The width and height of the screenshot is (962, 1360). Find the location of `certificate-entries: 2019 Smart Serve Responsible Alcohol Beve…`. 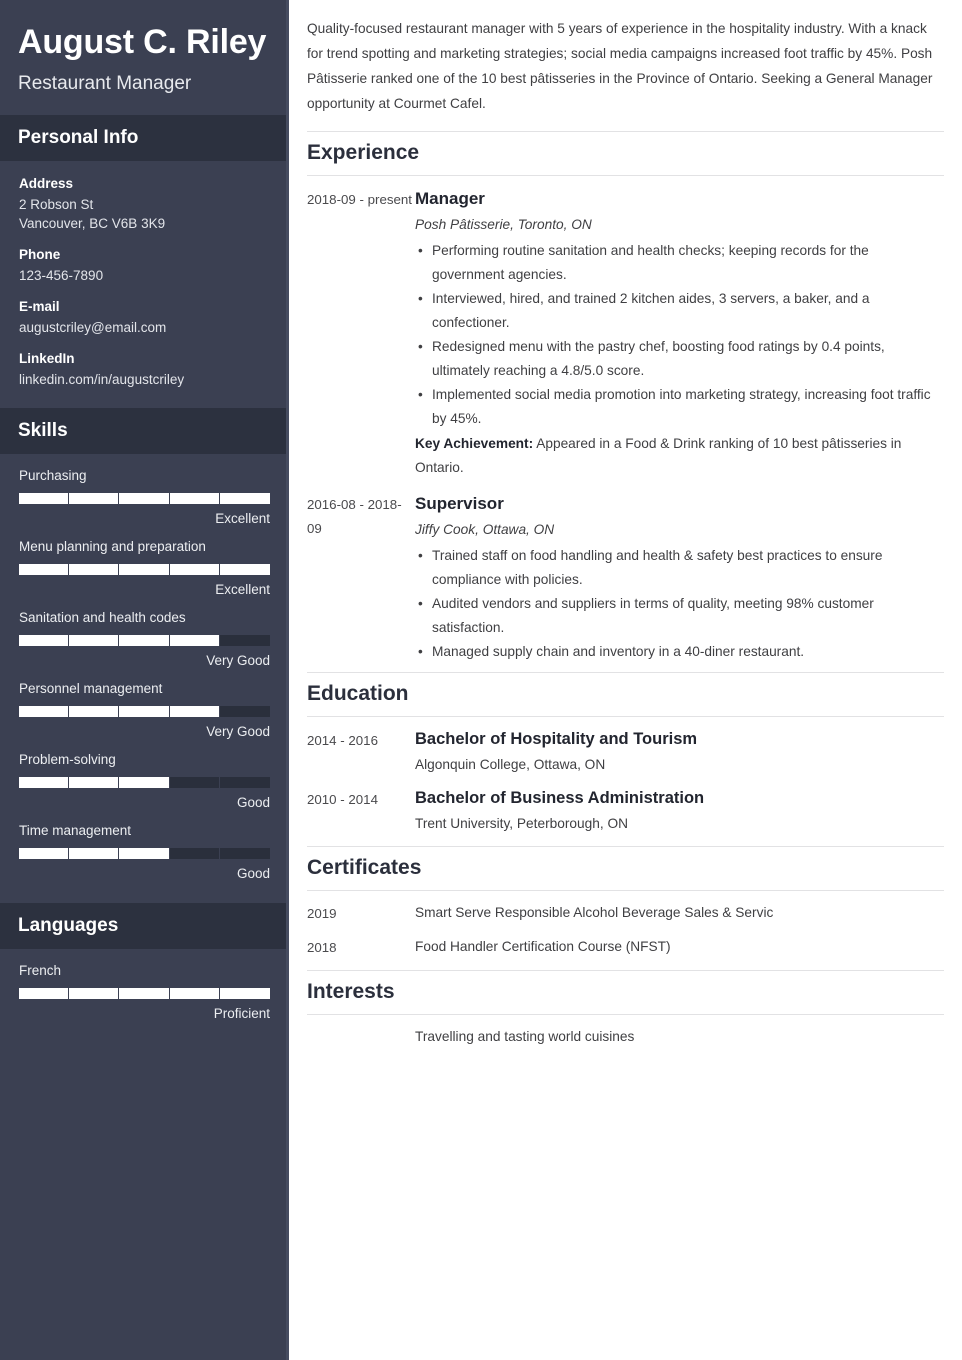

certificate-entries: 2019 Smart Serve Responsible Alcohol Beve… is located at coordinates (625, 925).